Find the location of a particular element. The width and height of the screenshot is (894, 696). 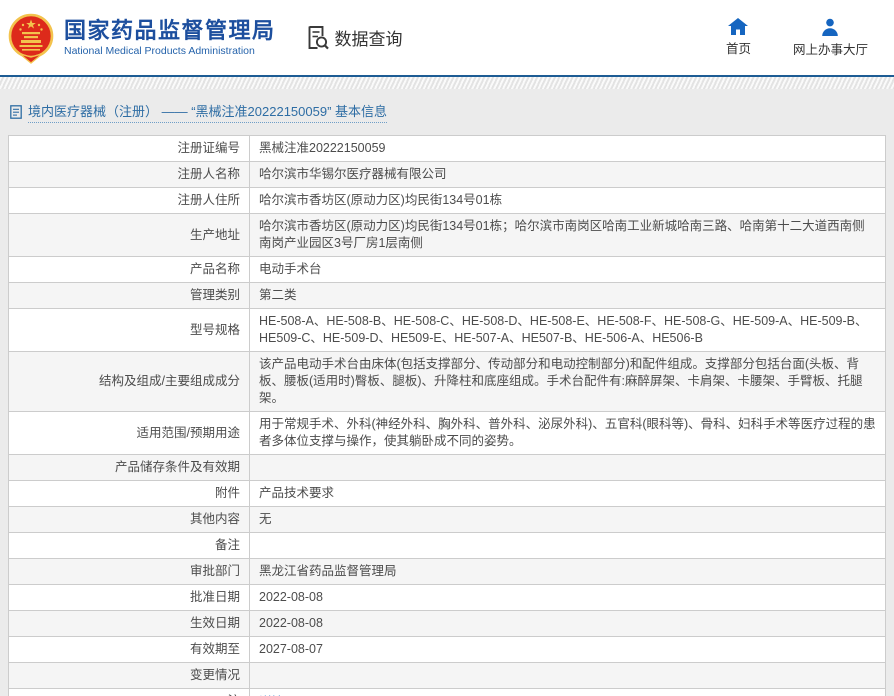

row-label-cell: 生产地址 is located at coordinates (129, 235).